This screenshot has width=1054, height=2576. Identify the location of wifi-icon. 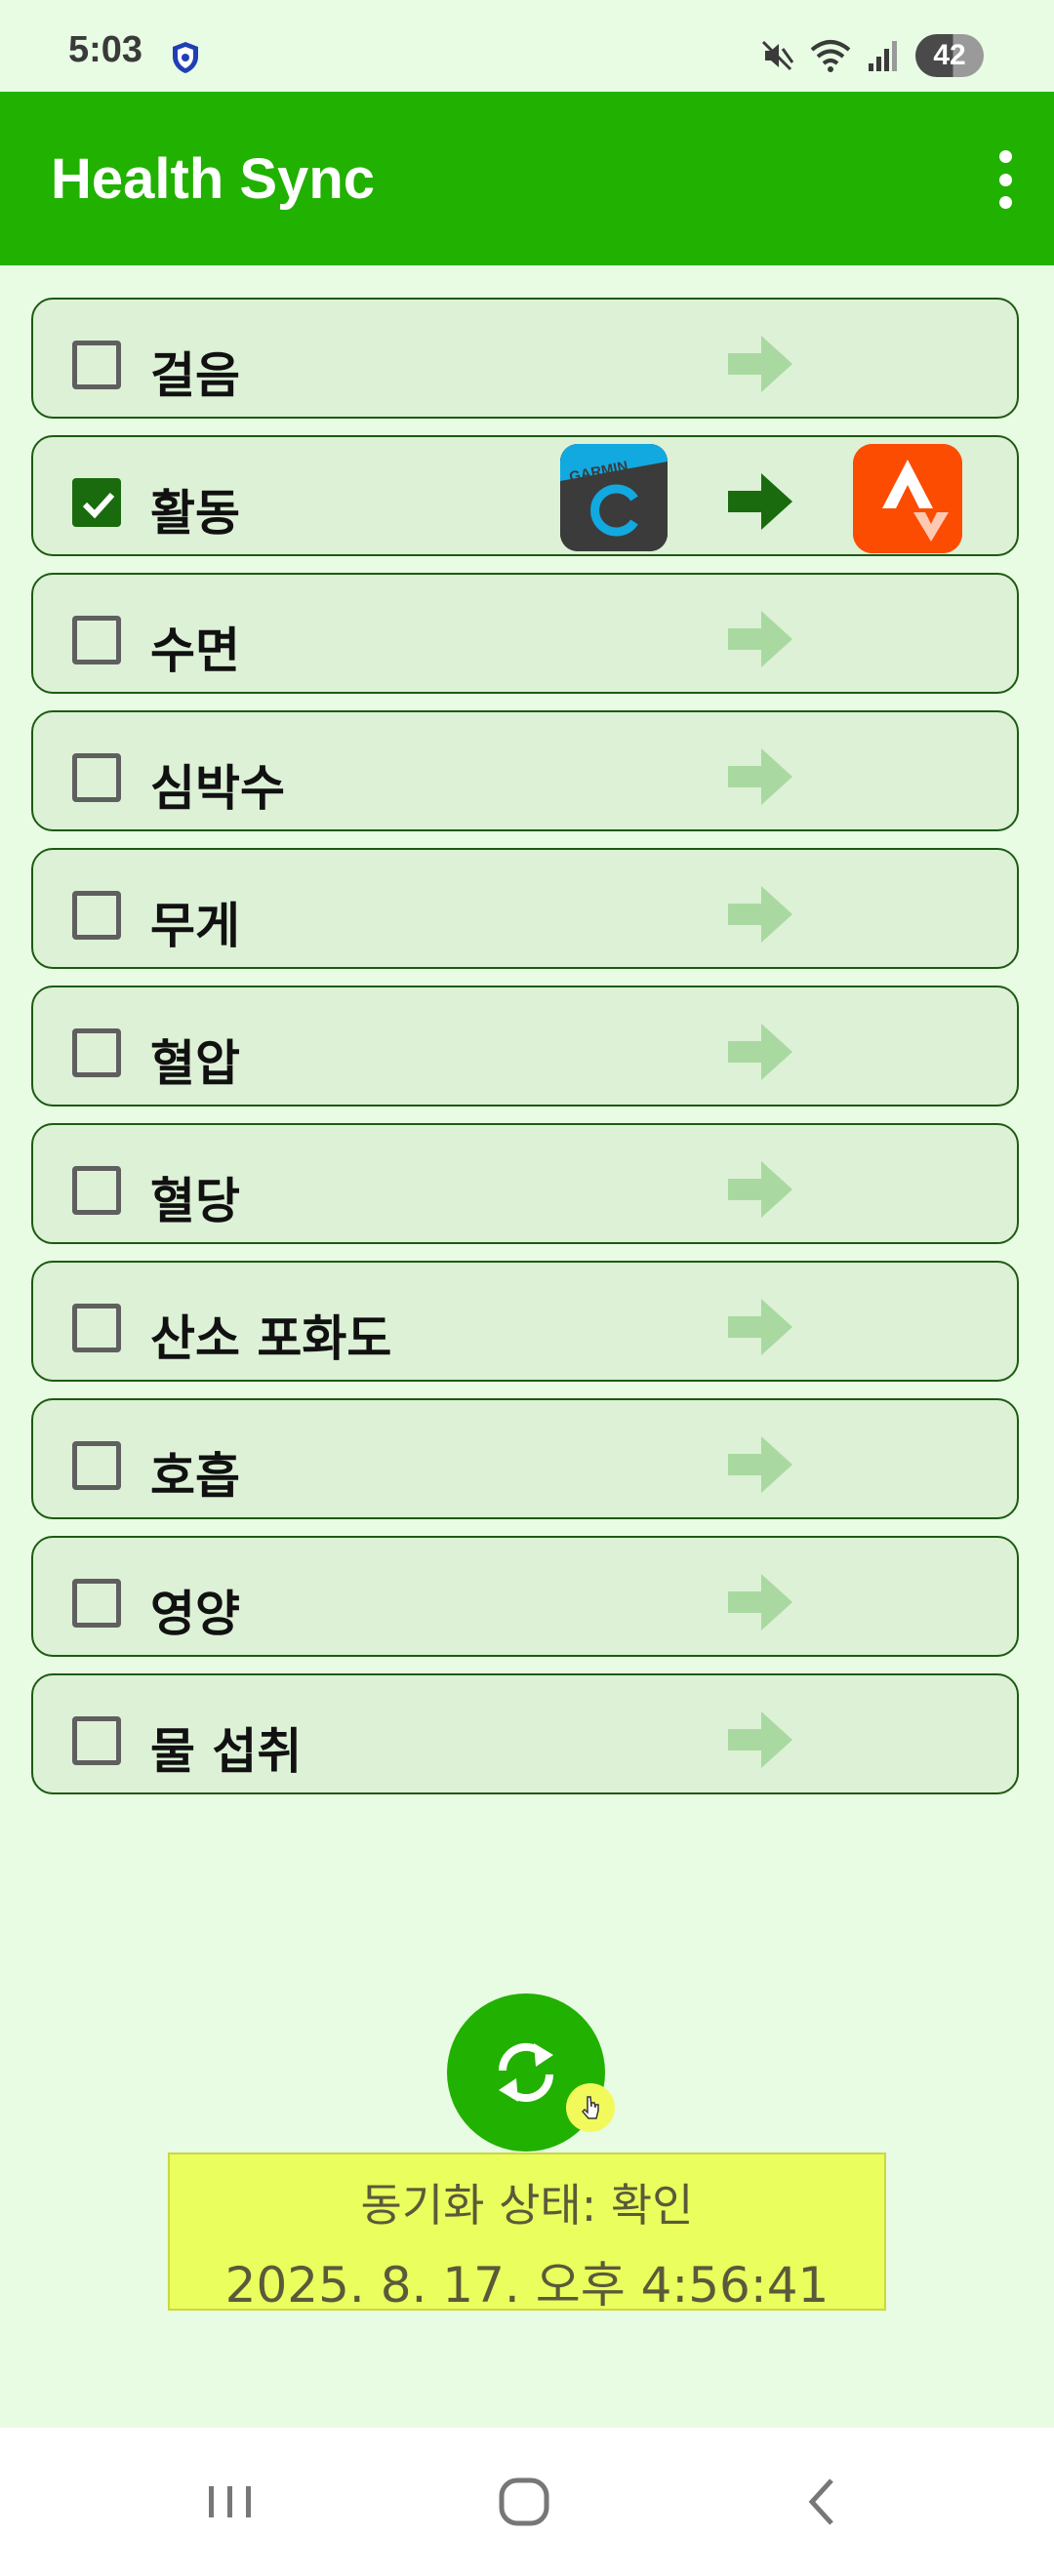
(830, 56).